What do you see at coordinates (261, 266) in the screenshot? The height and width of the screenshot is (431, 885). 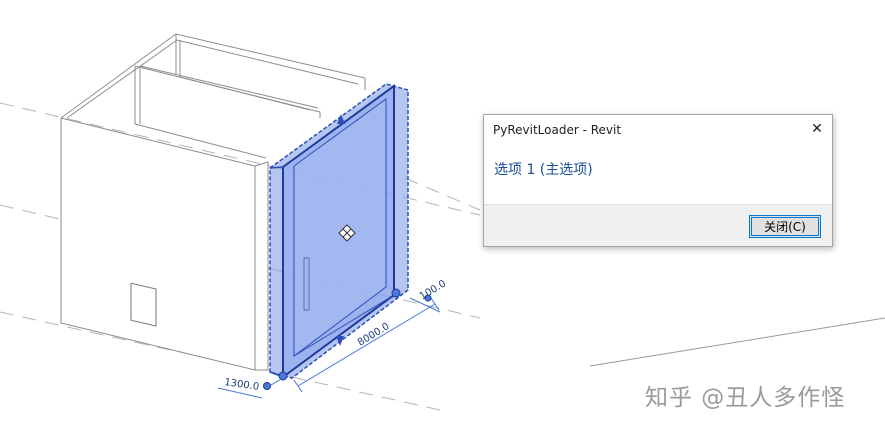 I see `building-right-face` at bounding box center [261, 266].